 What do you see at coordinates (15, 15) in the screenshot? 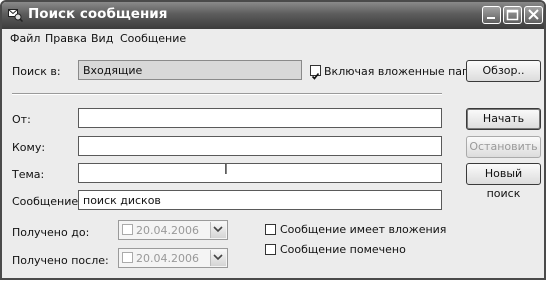
I see `find-message-icon` at bounding box center [15, 15].